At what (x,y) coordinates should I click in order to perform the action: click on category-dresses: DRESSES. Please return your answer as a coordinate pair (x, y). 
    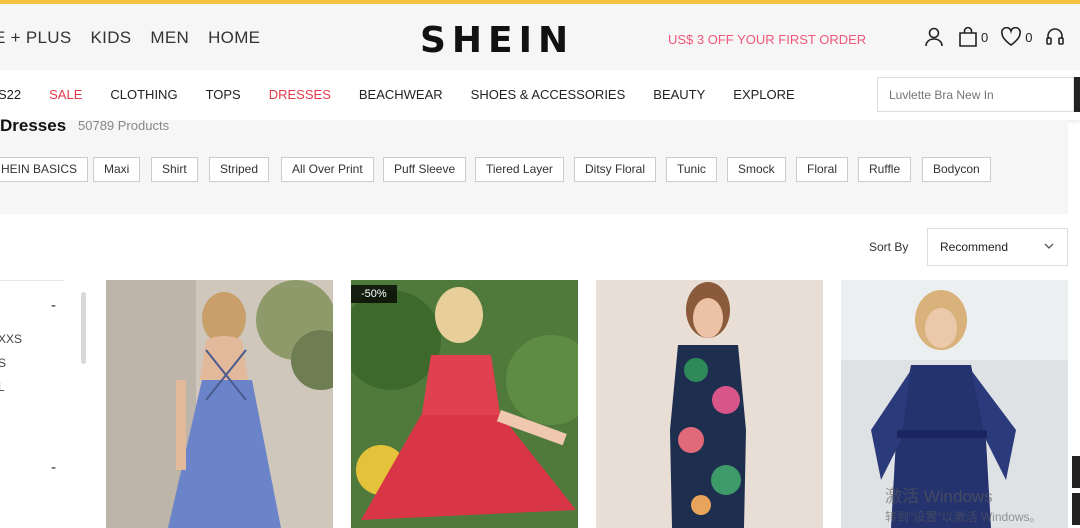
    Looking at the image, I should click on (300, 94).